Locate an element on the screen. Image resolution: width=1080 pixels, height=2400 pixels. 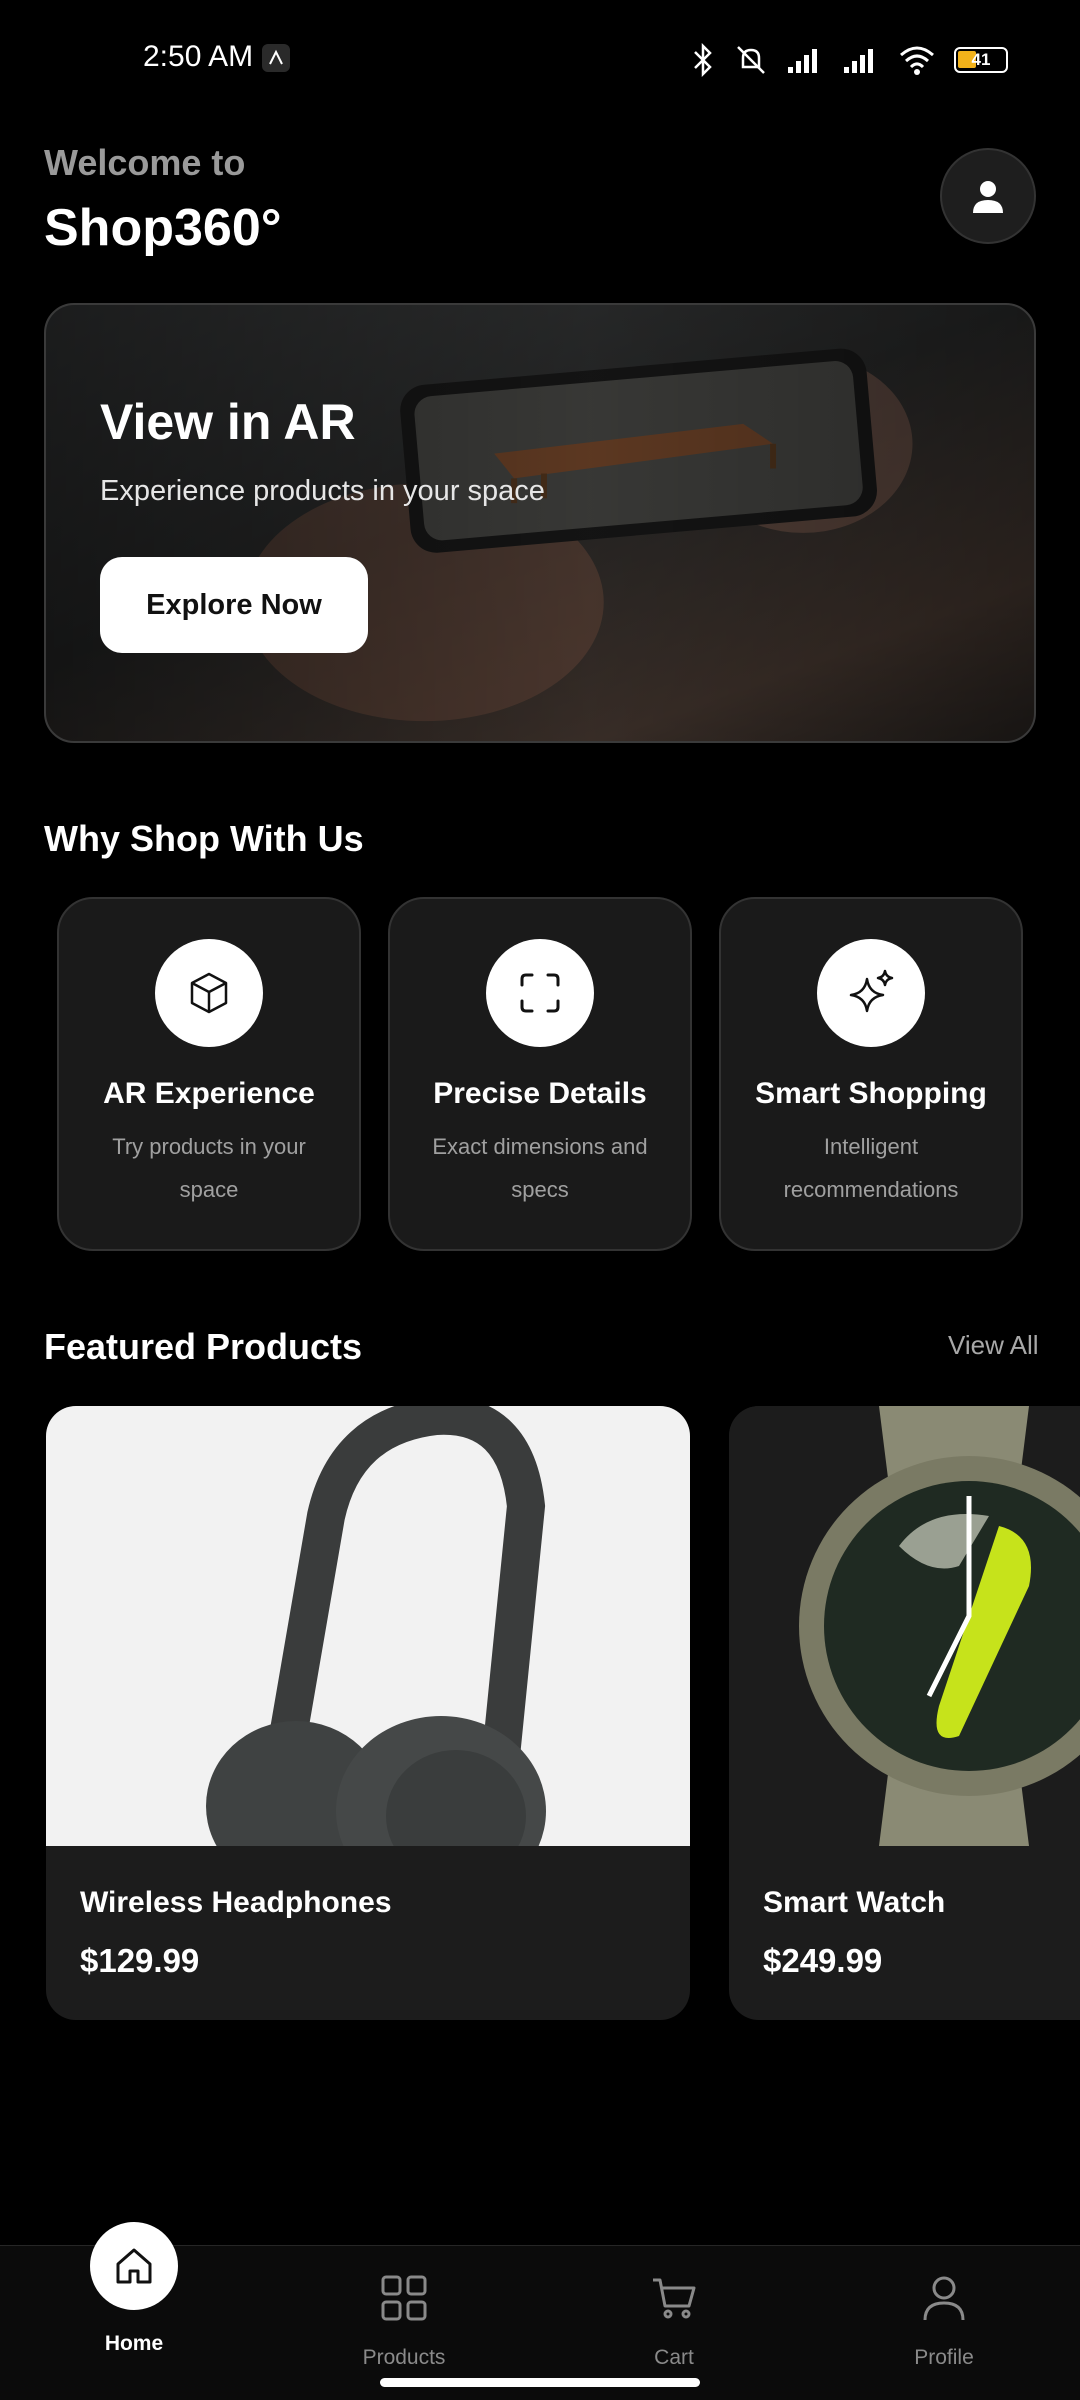
battery-icon: 41 is located at coordinates (981, 60).